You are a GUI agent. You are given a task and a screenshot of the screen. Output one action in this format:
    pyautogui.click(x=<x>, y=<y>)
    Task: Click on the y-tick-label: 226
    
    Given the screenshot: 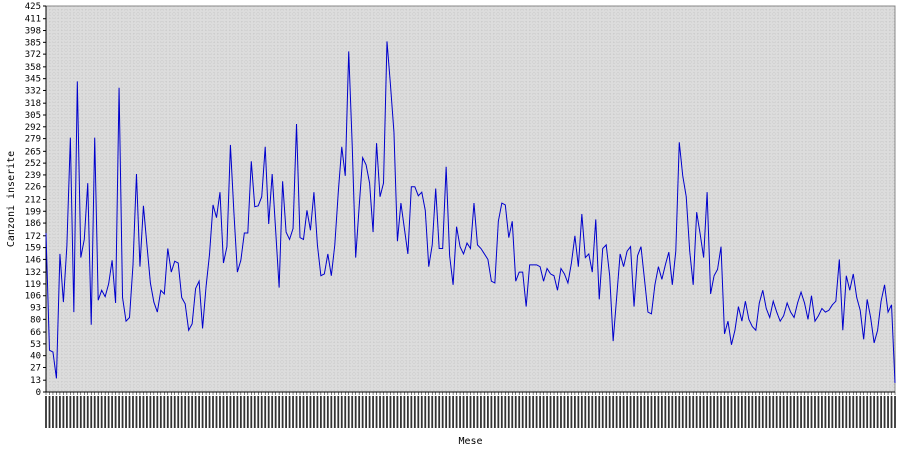 What is the action you would take?
    pyautogui.click(x=33, y=188)
    